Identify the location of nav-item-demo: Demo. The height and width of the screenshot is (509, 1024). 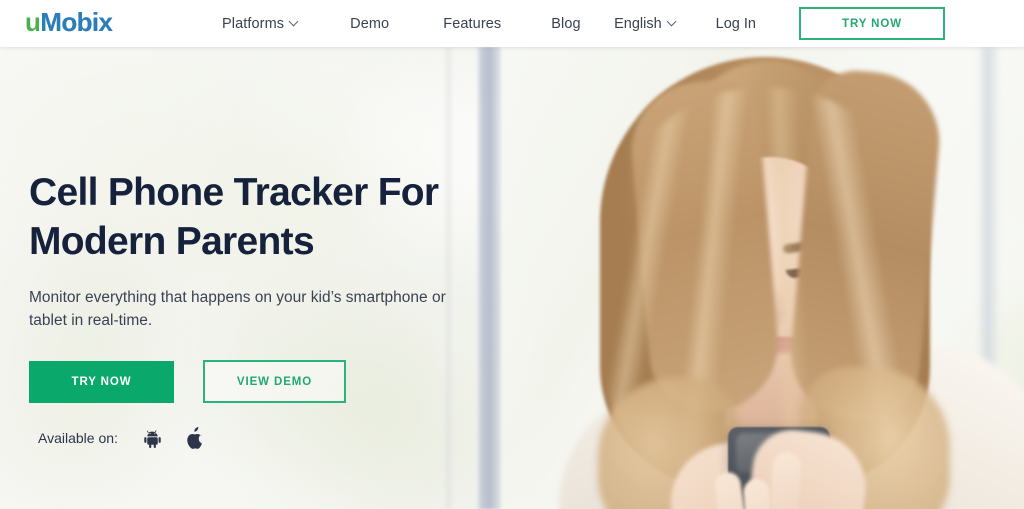
(369, 24).